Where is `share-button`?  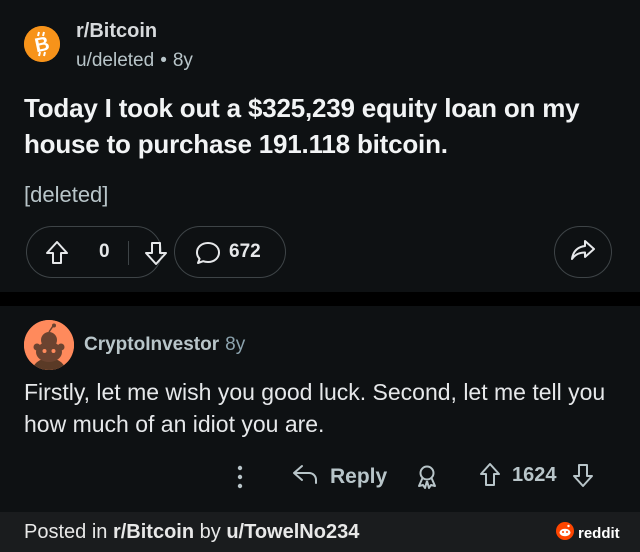 share-button is located at coordinates (583, 252).